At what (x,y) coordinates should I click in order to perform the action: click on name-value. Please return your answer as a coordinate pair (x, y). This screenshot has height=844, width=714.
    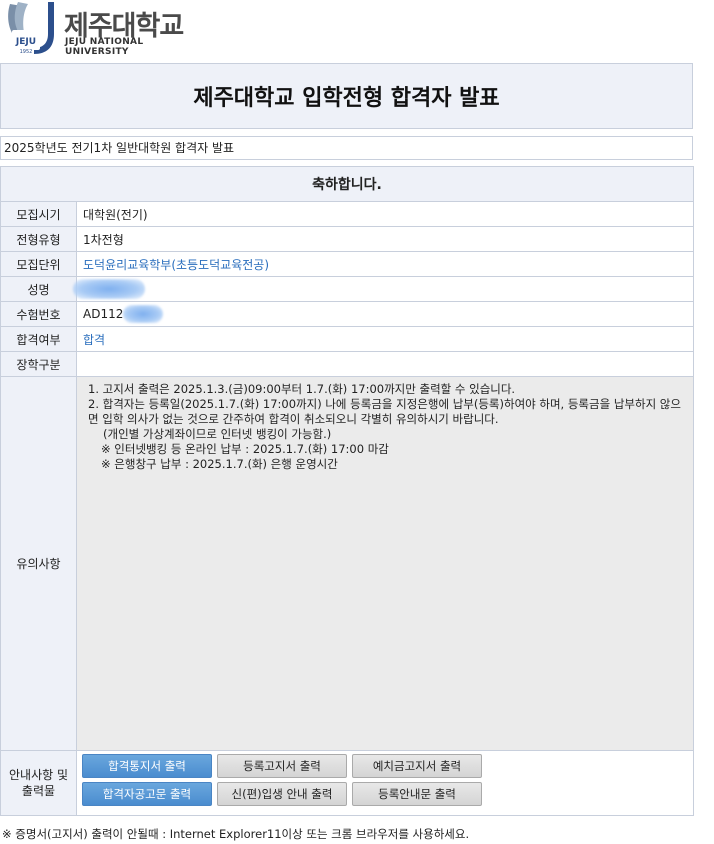
    Looking at the image, I should click on (383, 289).